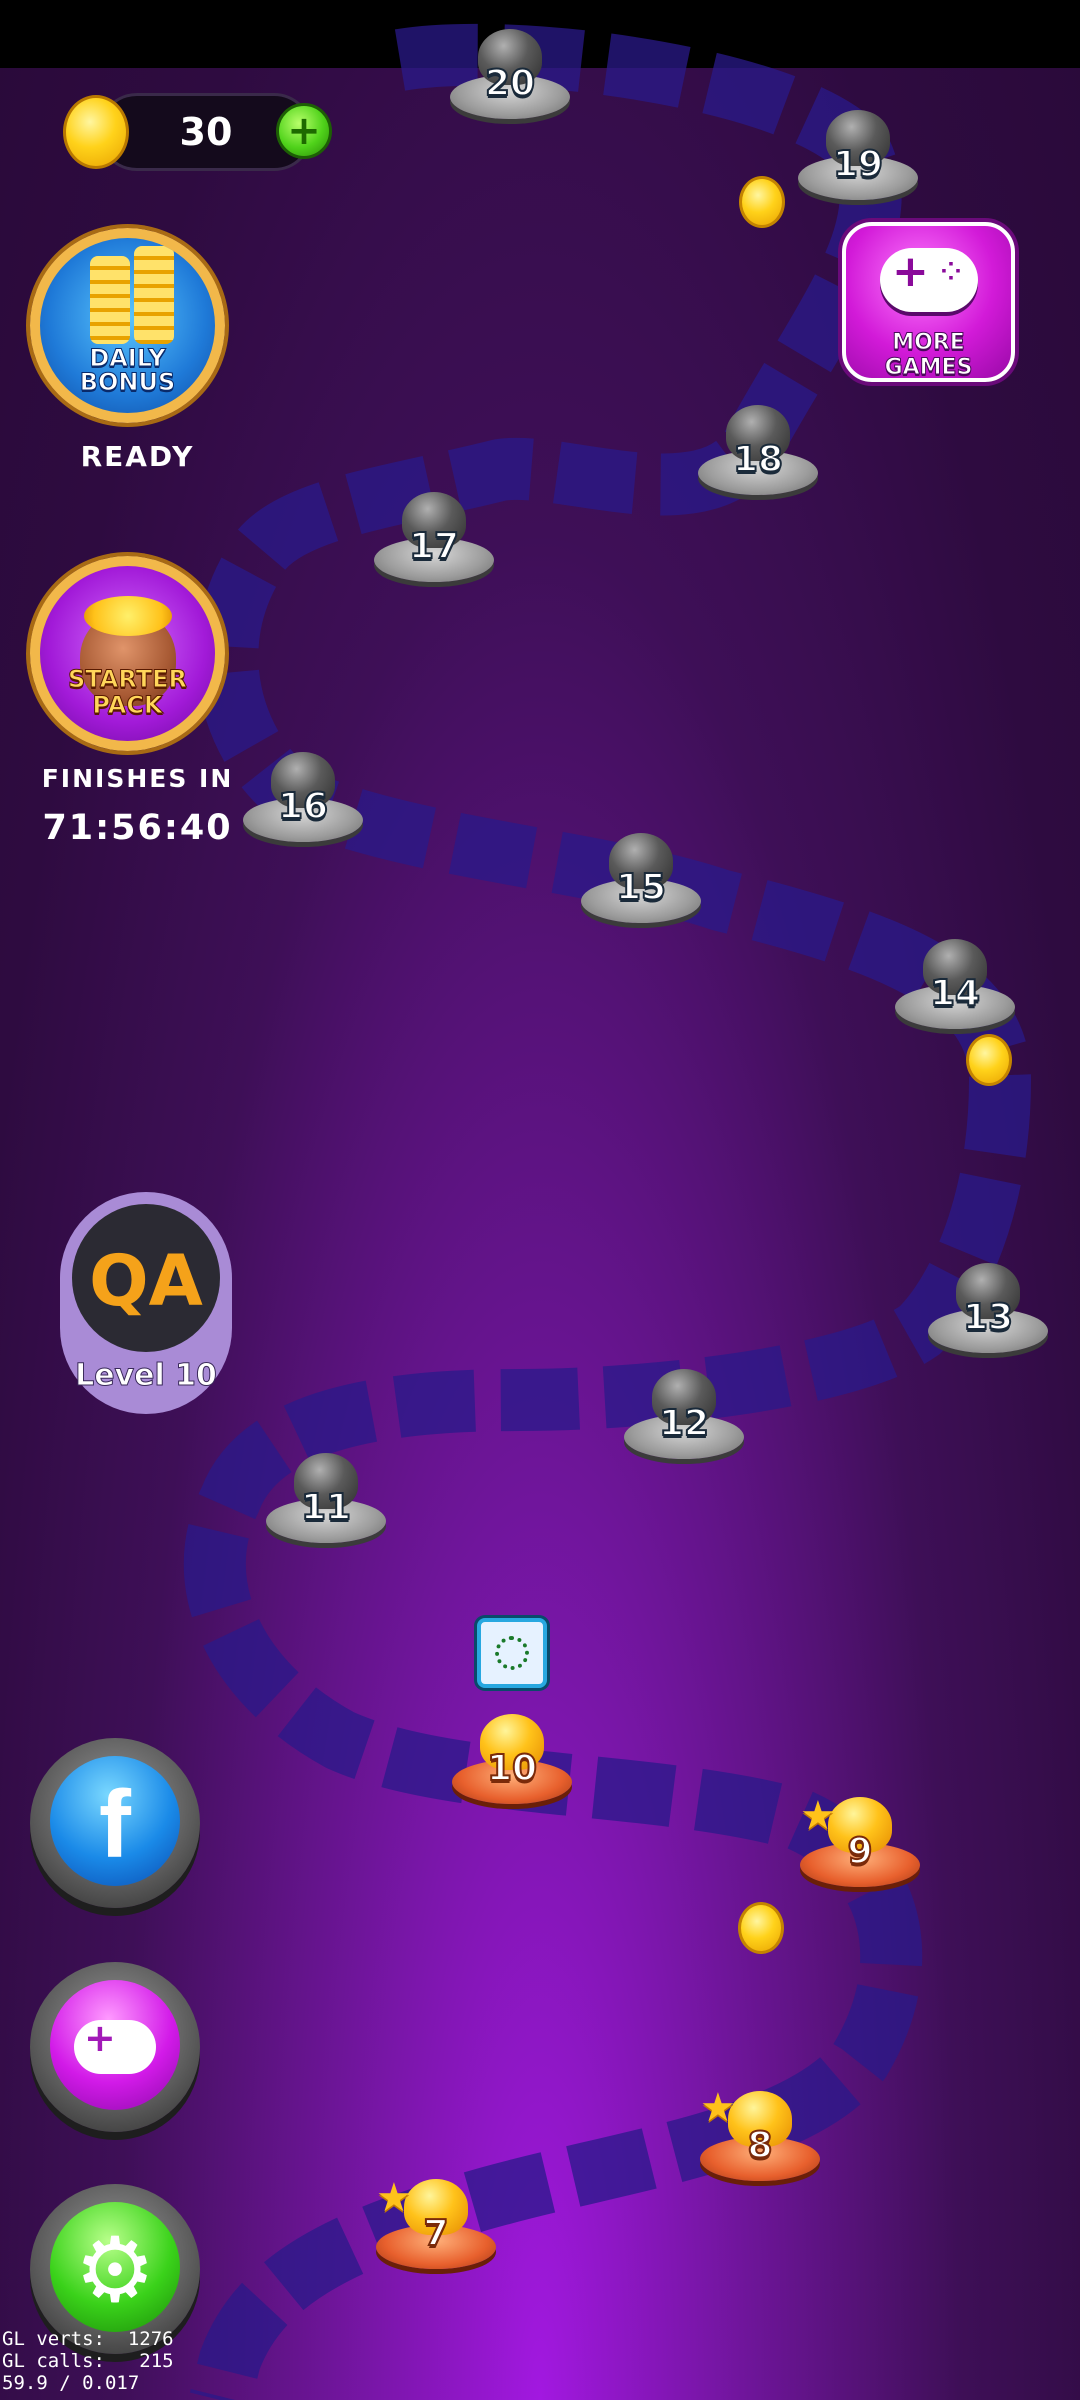  I want to click on level-number: 19, so click(858, 164).